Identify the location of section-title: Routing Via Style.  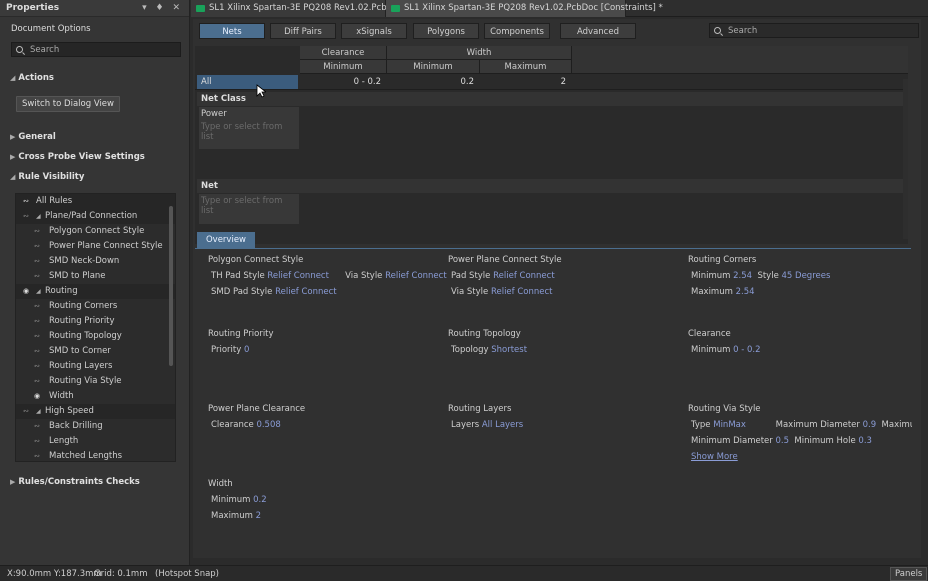
(724, 409).